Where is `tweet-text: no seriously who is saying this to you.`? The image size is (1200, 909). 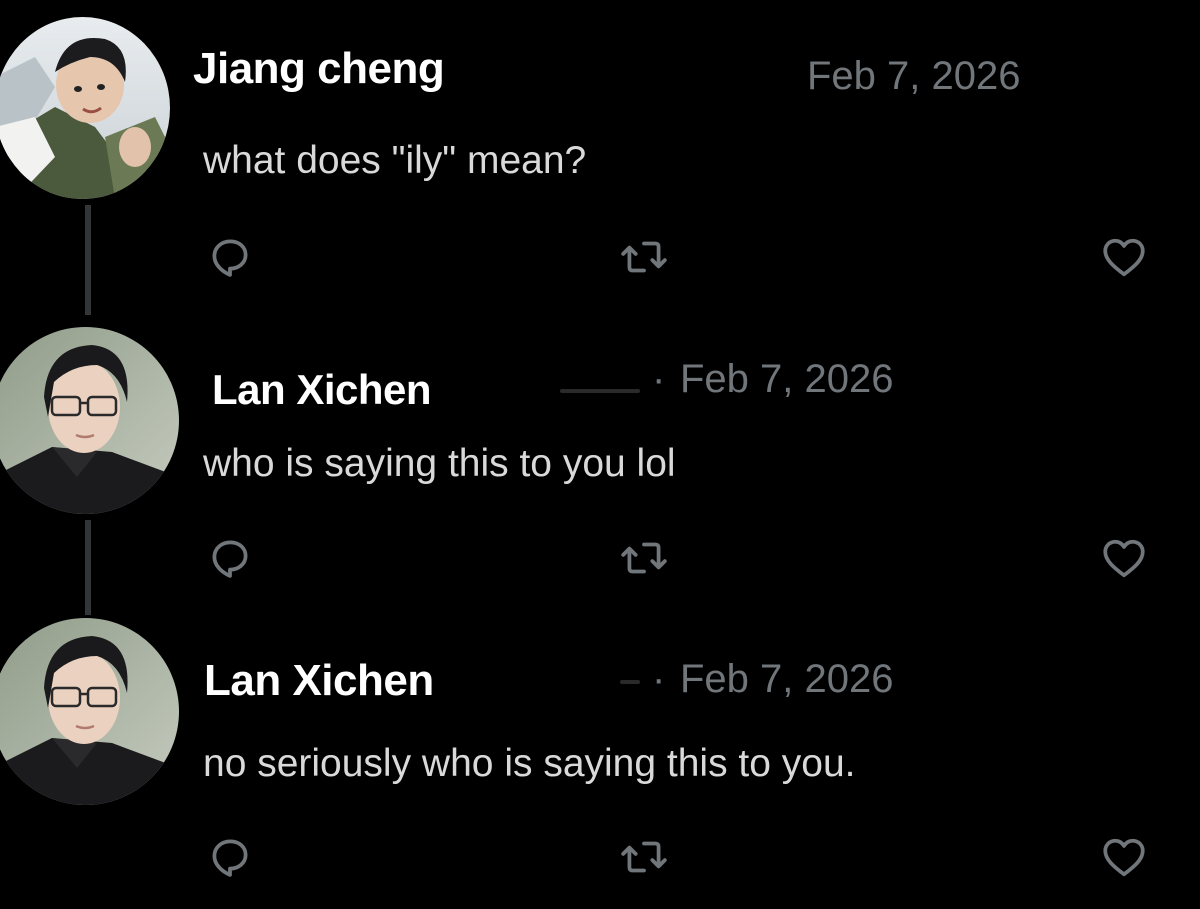 tweet-text: no seriously who is saying this to you. is located at coordinates (529, 763).